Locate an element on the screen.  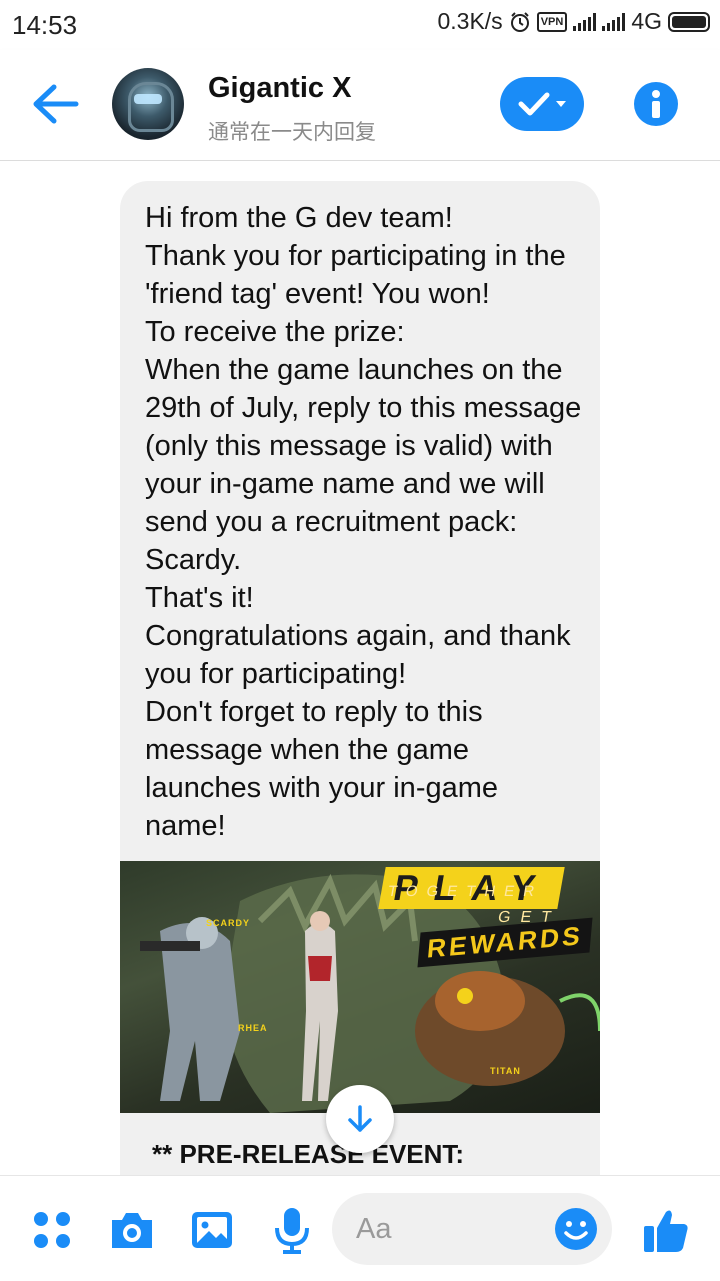
info-icon is located at coordinates (656, 104).